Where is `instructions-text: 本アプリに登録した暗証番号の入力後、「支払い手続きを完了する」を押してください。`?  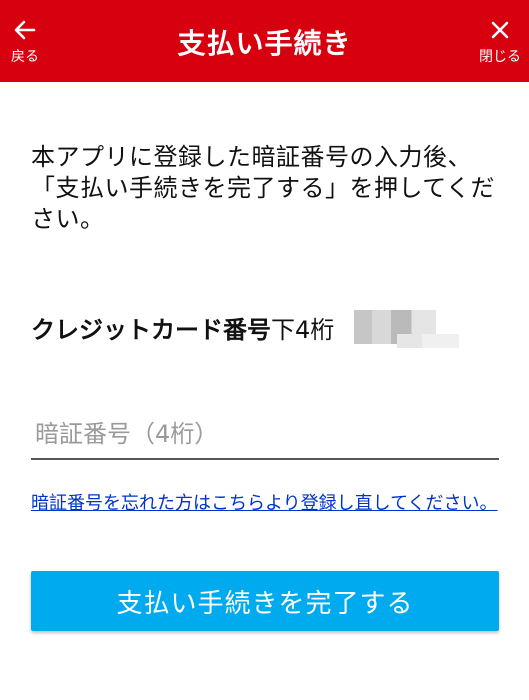
instructions-text: 本アプリに登録した暗証番号の入力後、「支払い手続きを完了する」を押してください。 is located at coordinates (263, 188).